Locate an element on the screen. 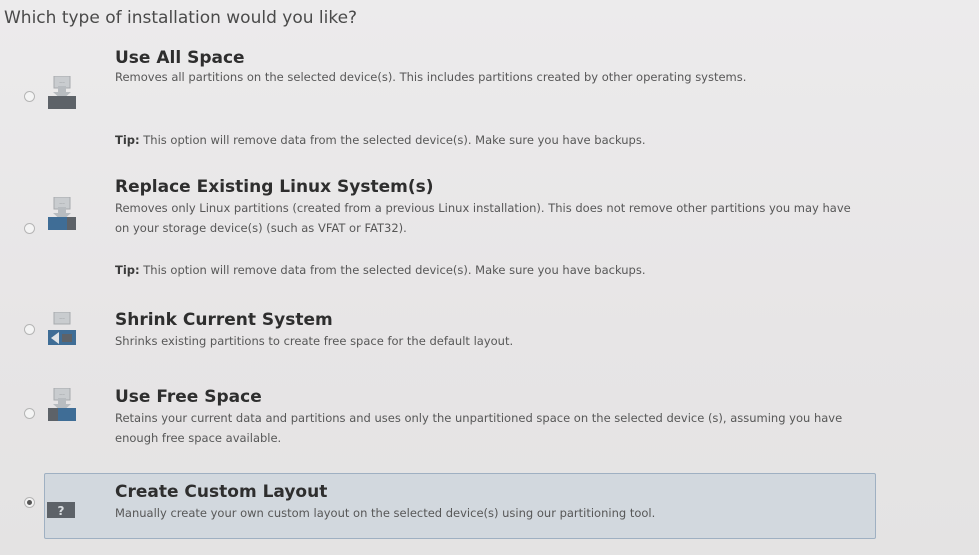 The image size is (979, 555). disk-replace-icon: ··· is located at coordinates (62, 213).